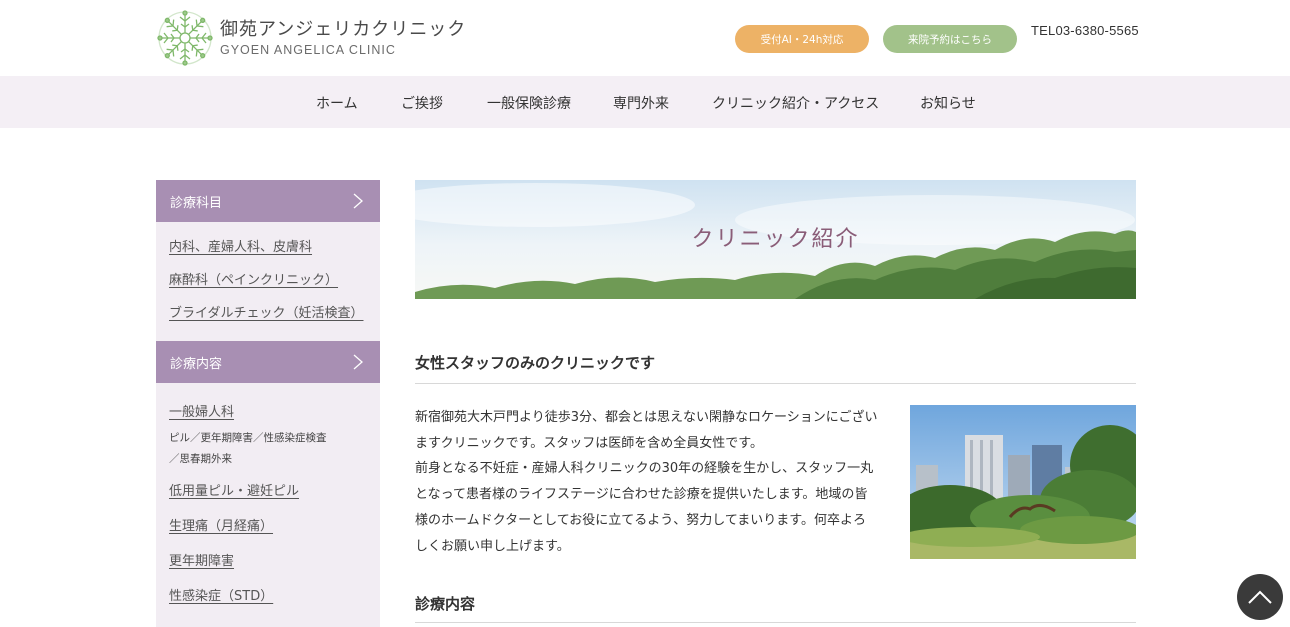  I want to click on paragraph-line: ますクリニックです。スタッフは医師を含め全員女性です。, so click(589, 443).